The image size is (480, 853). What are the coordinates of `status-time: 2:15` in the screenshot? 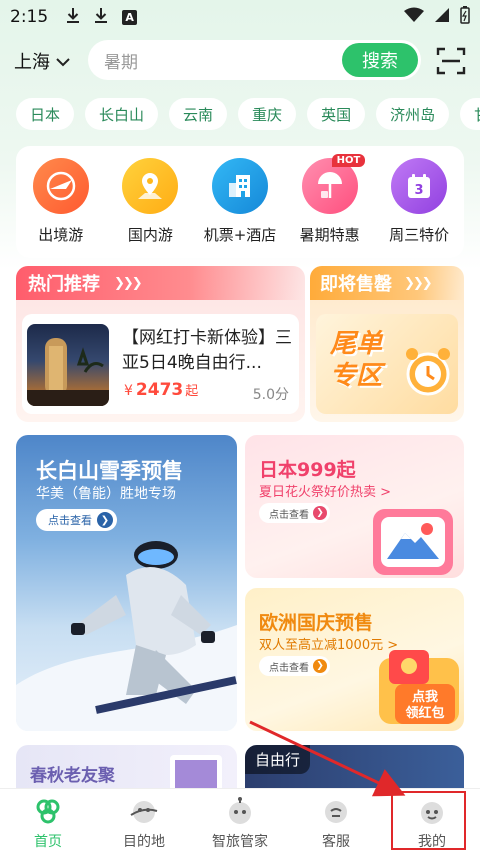 It's located at (29, 17).